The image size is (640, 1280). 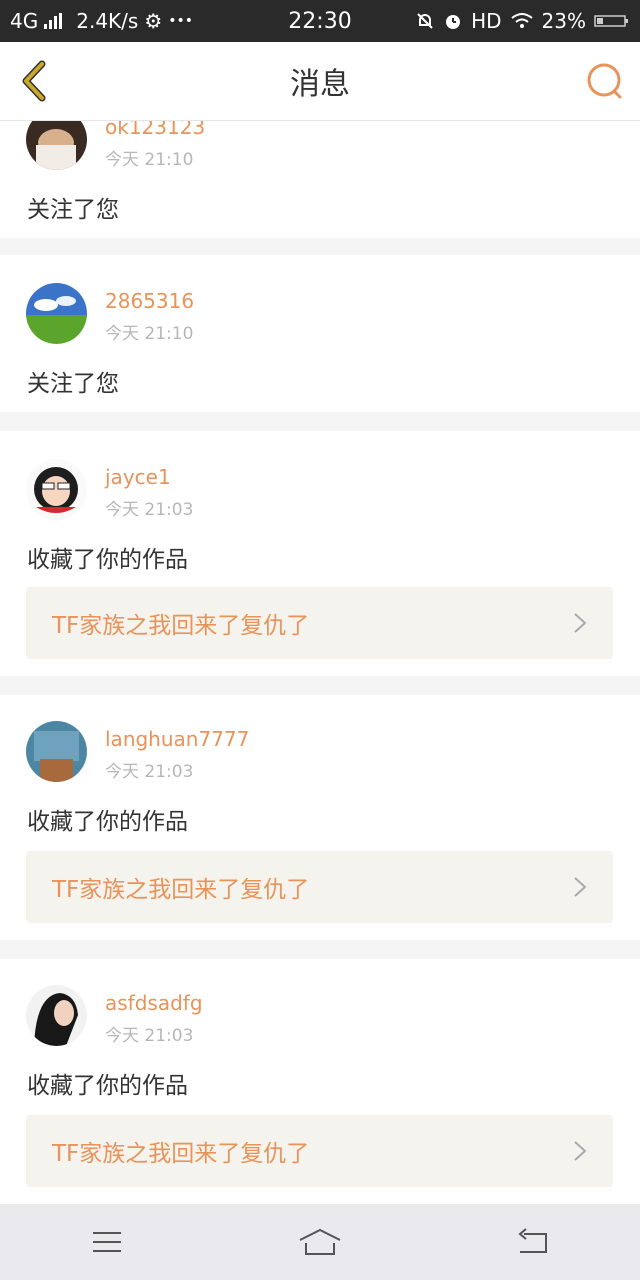 I want to click on menu-icon, so click(x=107, y=1242).